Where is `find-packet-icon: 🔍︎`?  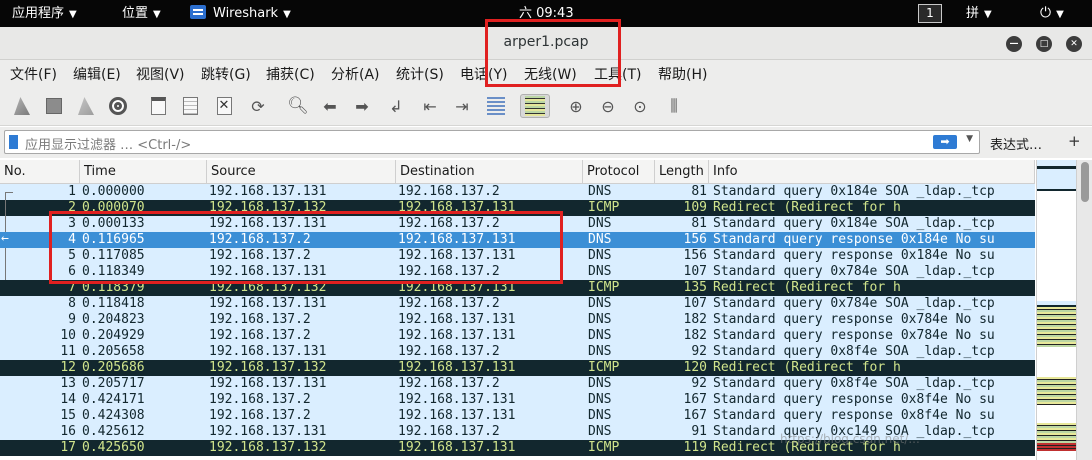 find-packet-icon: 🔍︎ is located at coordinates (298, 106).